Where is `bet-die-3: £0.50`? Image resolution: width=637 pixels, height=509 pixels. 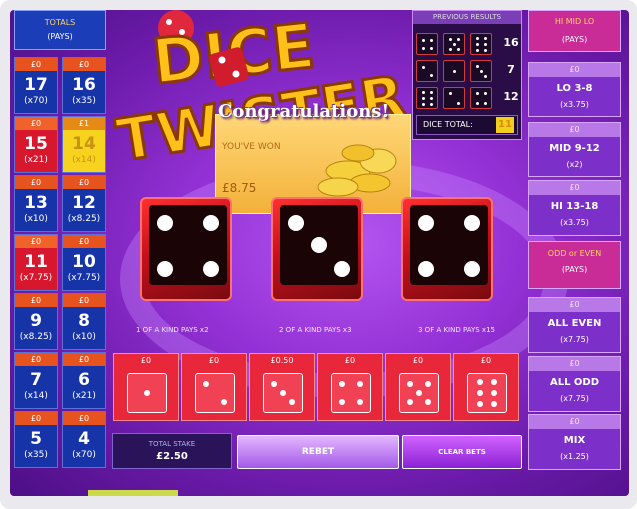
bet-die-3: £0.50 is located at coordinates (282, 387).